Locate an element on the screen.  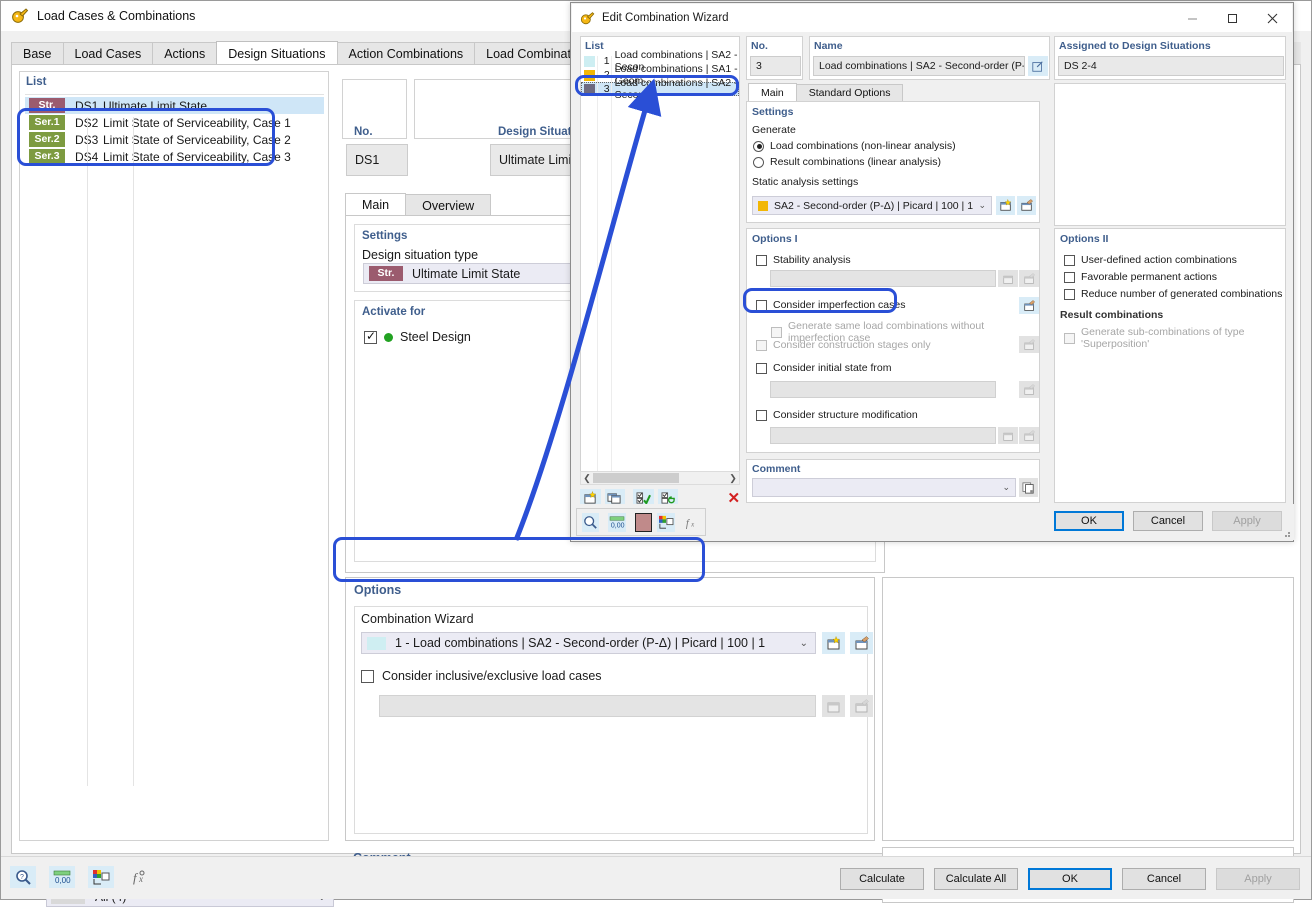
consider-imperfection-cases-row: Consider imperfection cases is located at coordinates (830, 305).